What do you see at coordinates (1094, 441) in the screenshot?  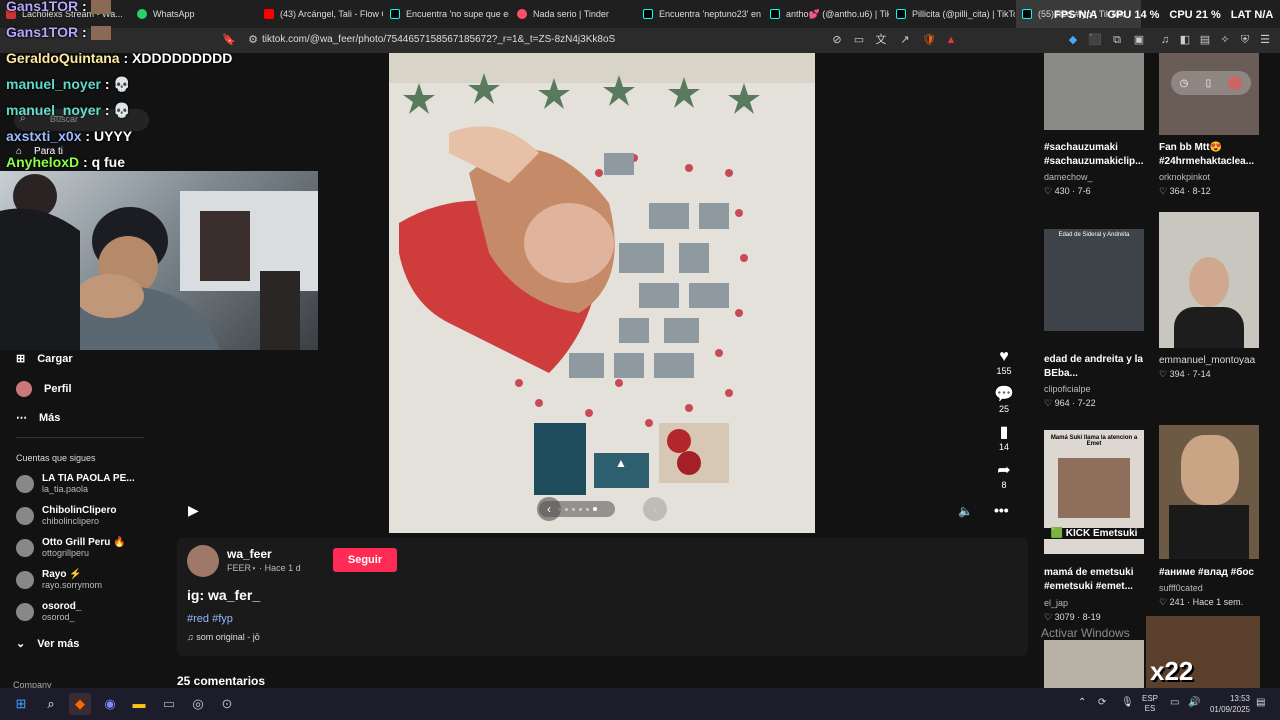 I see `thumb-overlay-text: Mamá Suki llama la atencion a Emet` at bounding box center [1094, 441].